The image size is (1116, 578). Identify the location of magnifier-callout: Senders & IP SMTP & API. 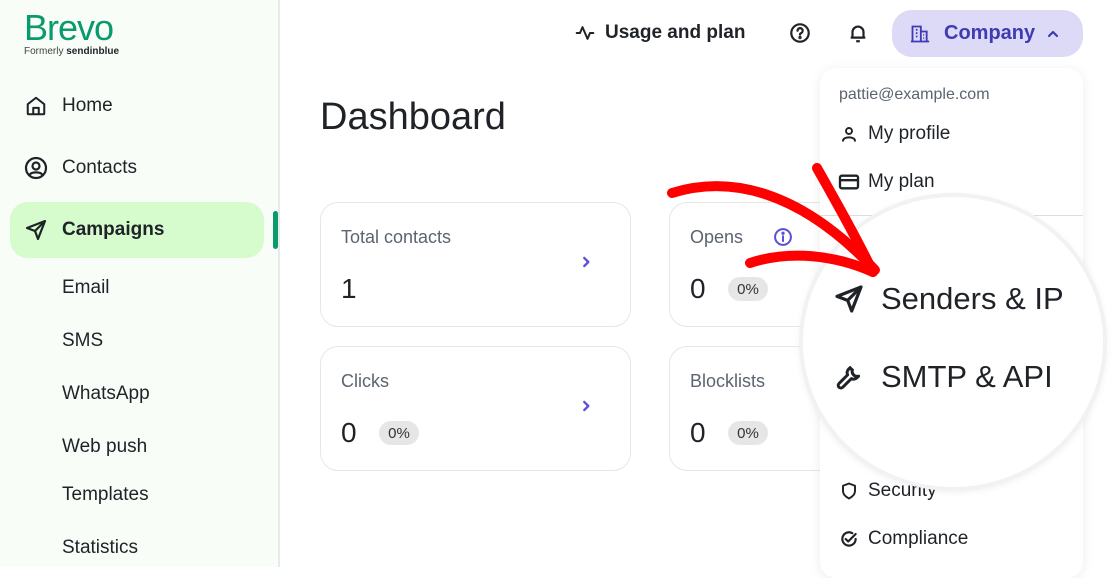
(953, 342).